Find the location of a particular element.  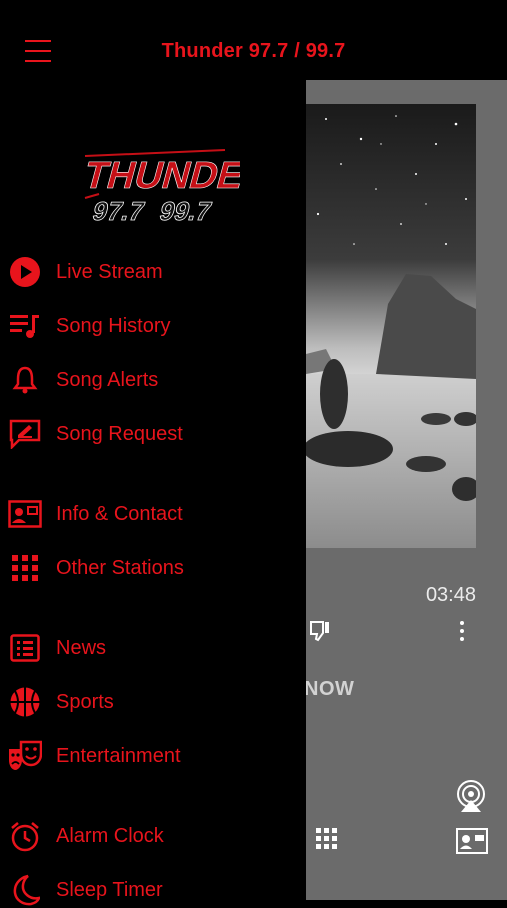

thumbs-down-icon is located at coordinates (321, 633).